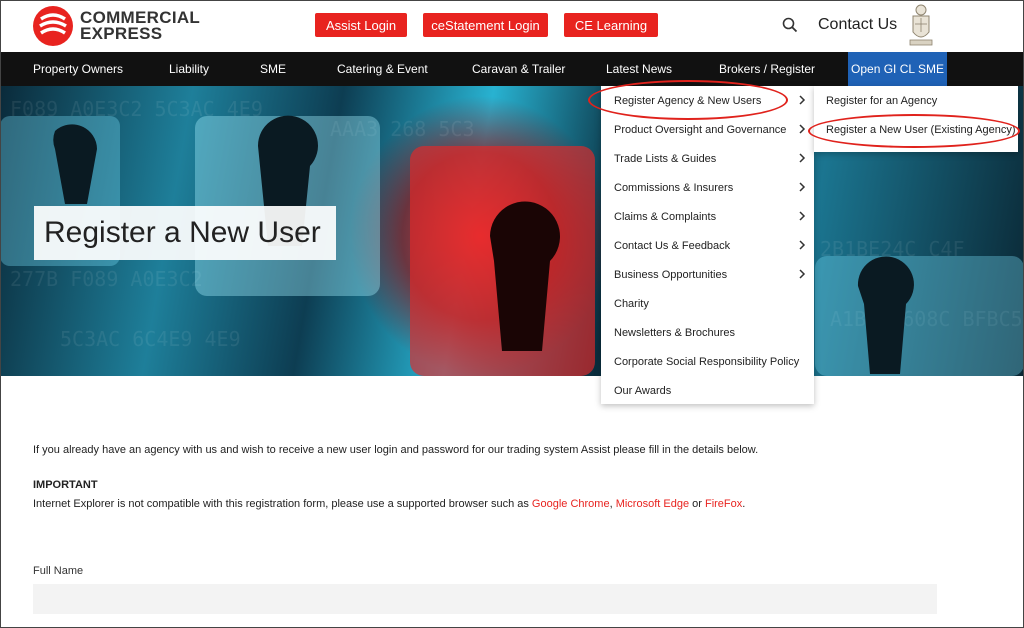 Image resolution: width=1024 pixels, height=628 pixels. I want to click on menu-item-label: Newsletters & Brochures, so click(675, 332).